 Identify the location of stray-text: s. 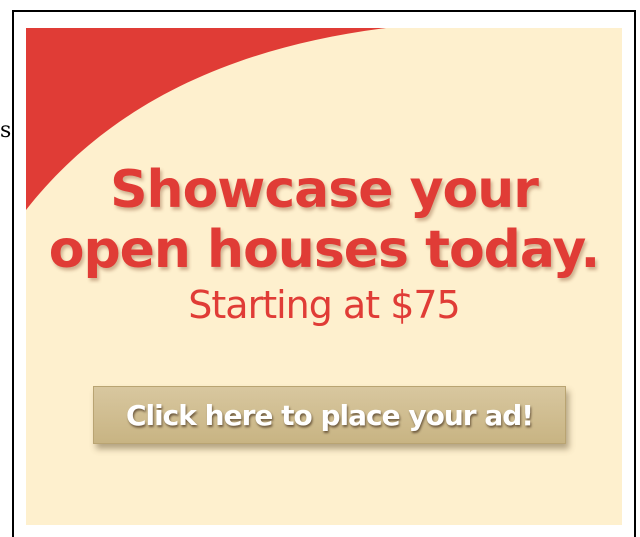
(6, 130).